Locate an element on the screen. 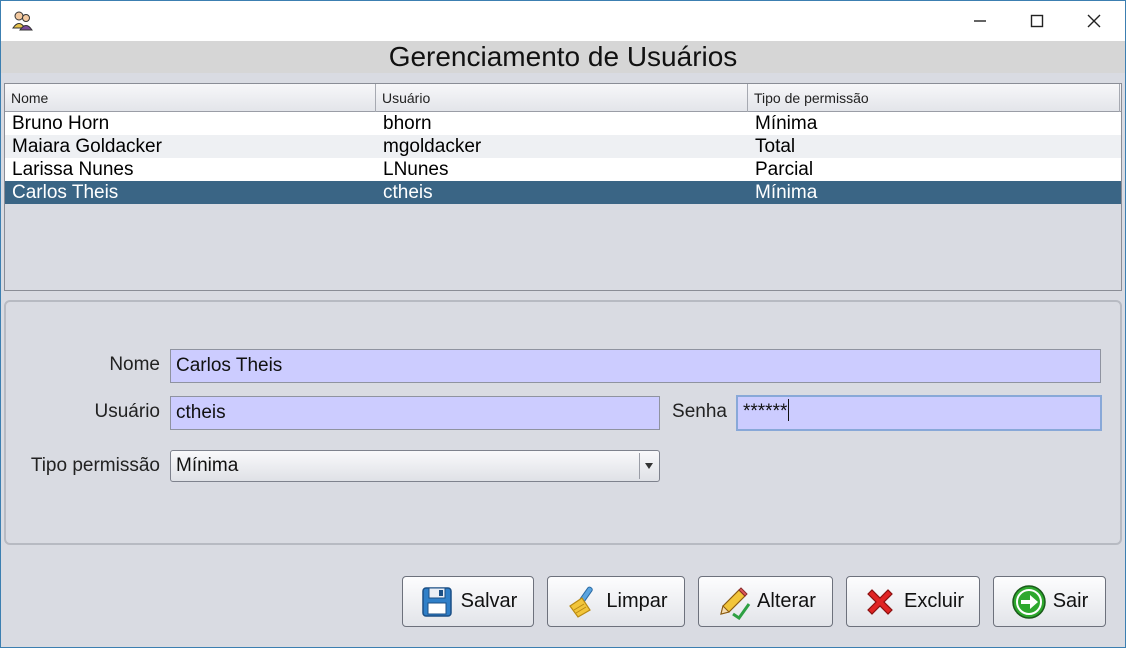  cell-usuario: bhorn is located at coordinates (407, 123).